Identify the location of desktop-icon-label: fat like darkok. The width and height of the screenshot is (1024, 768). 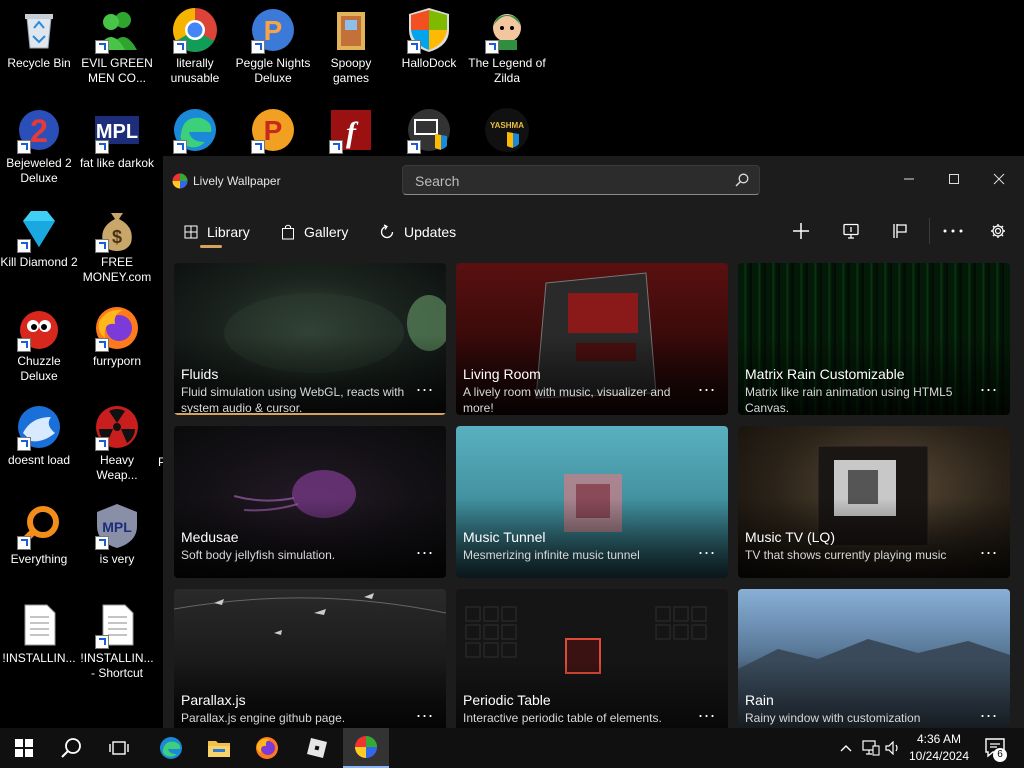
(117, 163).